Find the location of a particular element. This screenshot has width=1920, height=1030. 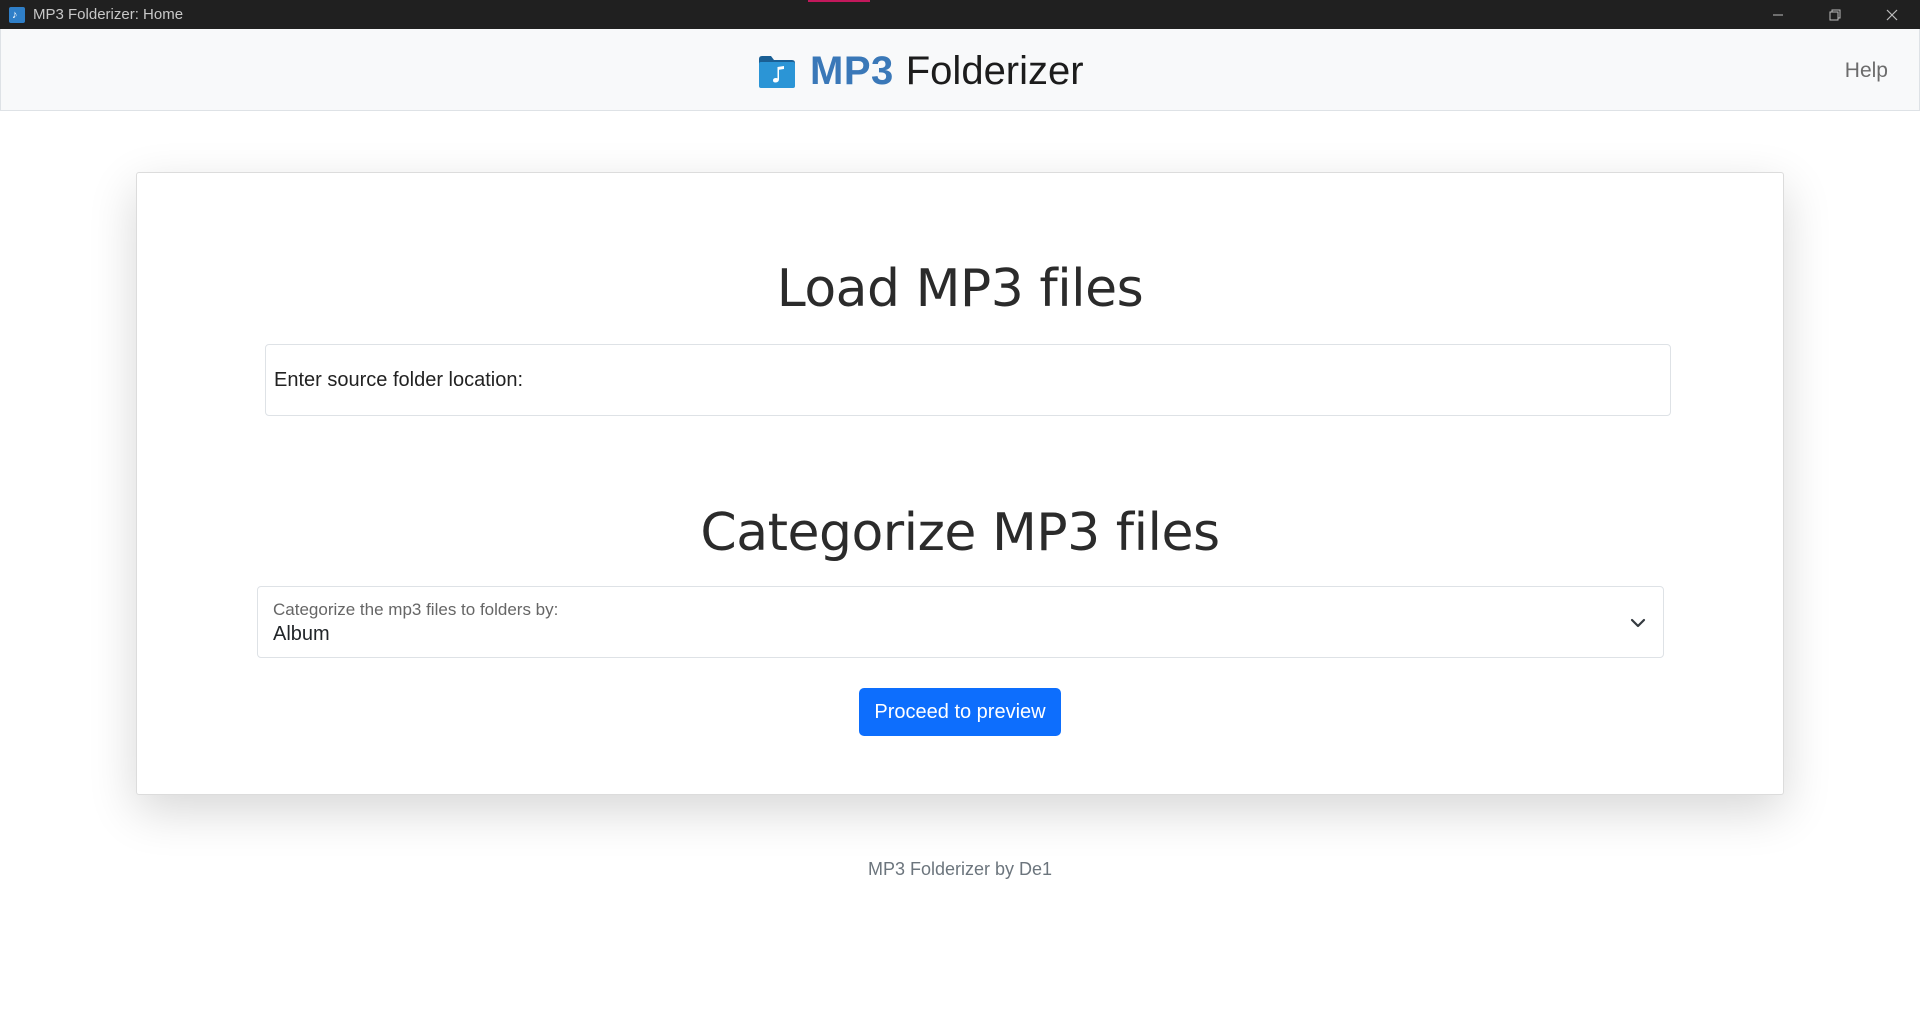

brand-folderizer: Folderizer is located at coordinates (994, 70).